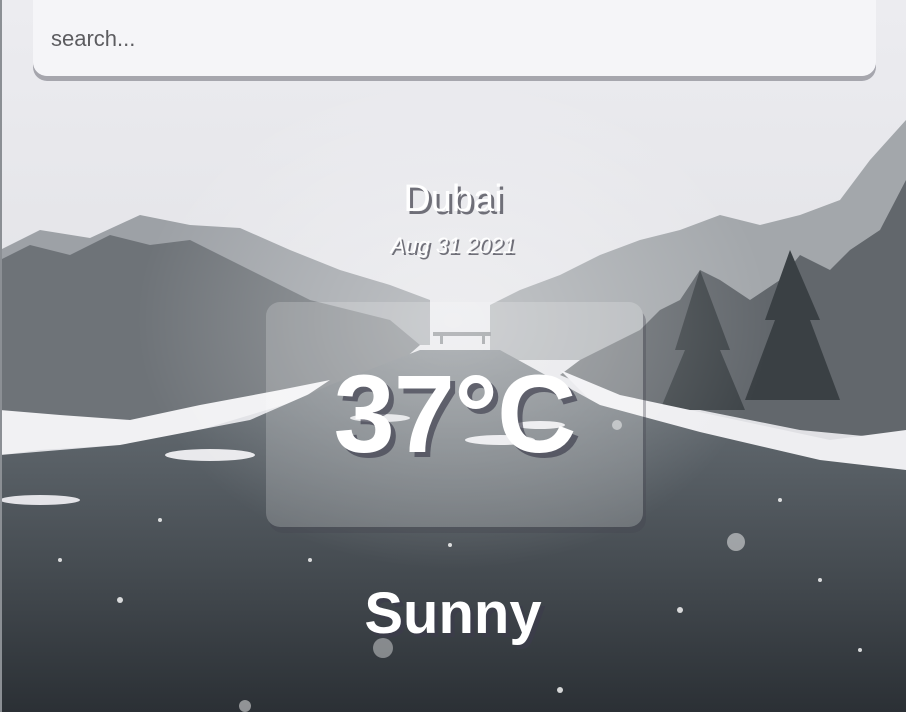 The height and width of the screenshot is (712, 906). Describe the element at coordinates (453, 245) in the screenshot. I see `location-date: Aug 31 2021` at that location.